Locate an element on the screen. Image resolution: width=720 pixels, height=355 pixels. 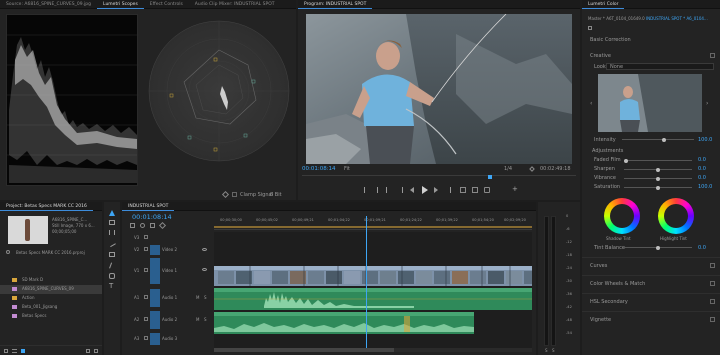
program-timecode-current: 00:01:08:14 is located at coordinates (319, 169).